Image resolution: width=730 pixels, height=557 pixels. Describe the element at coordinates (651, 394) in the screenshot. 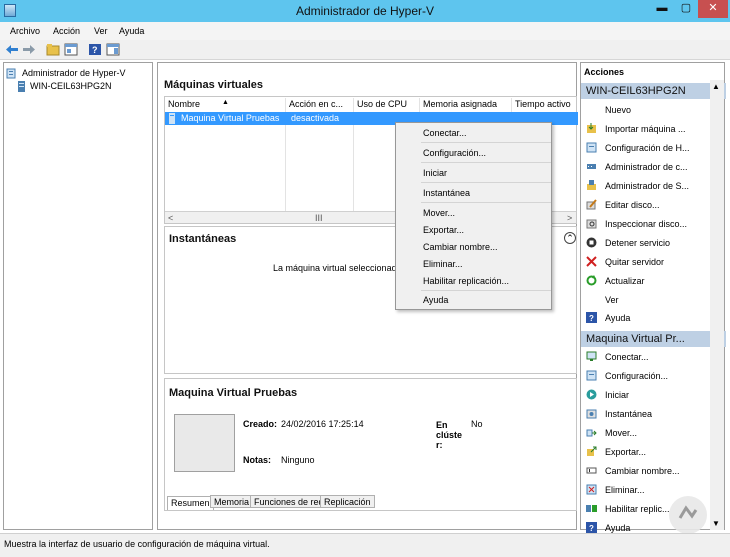

I see `action-item-start: Iniciar` at that location.